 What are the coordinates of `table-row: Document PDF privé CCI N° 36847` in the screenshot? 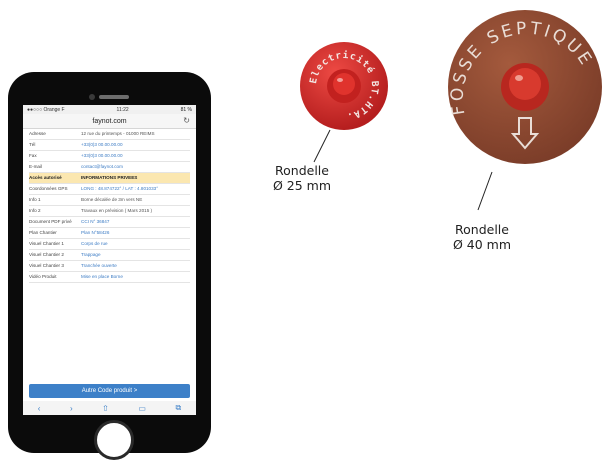 It's located at (109, 222).